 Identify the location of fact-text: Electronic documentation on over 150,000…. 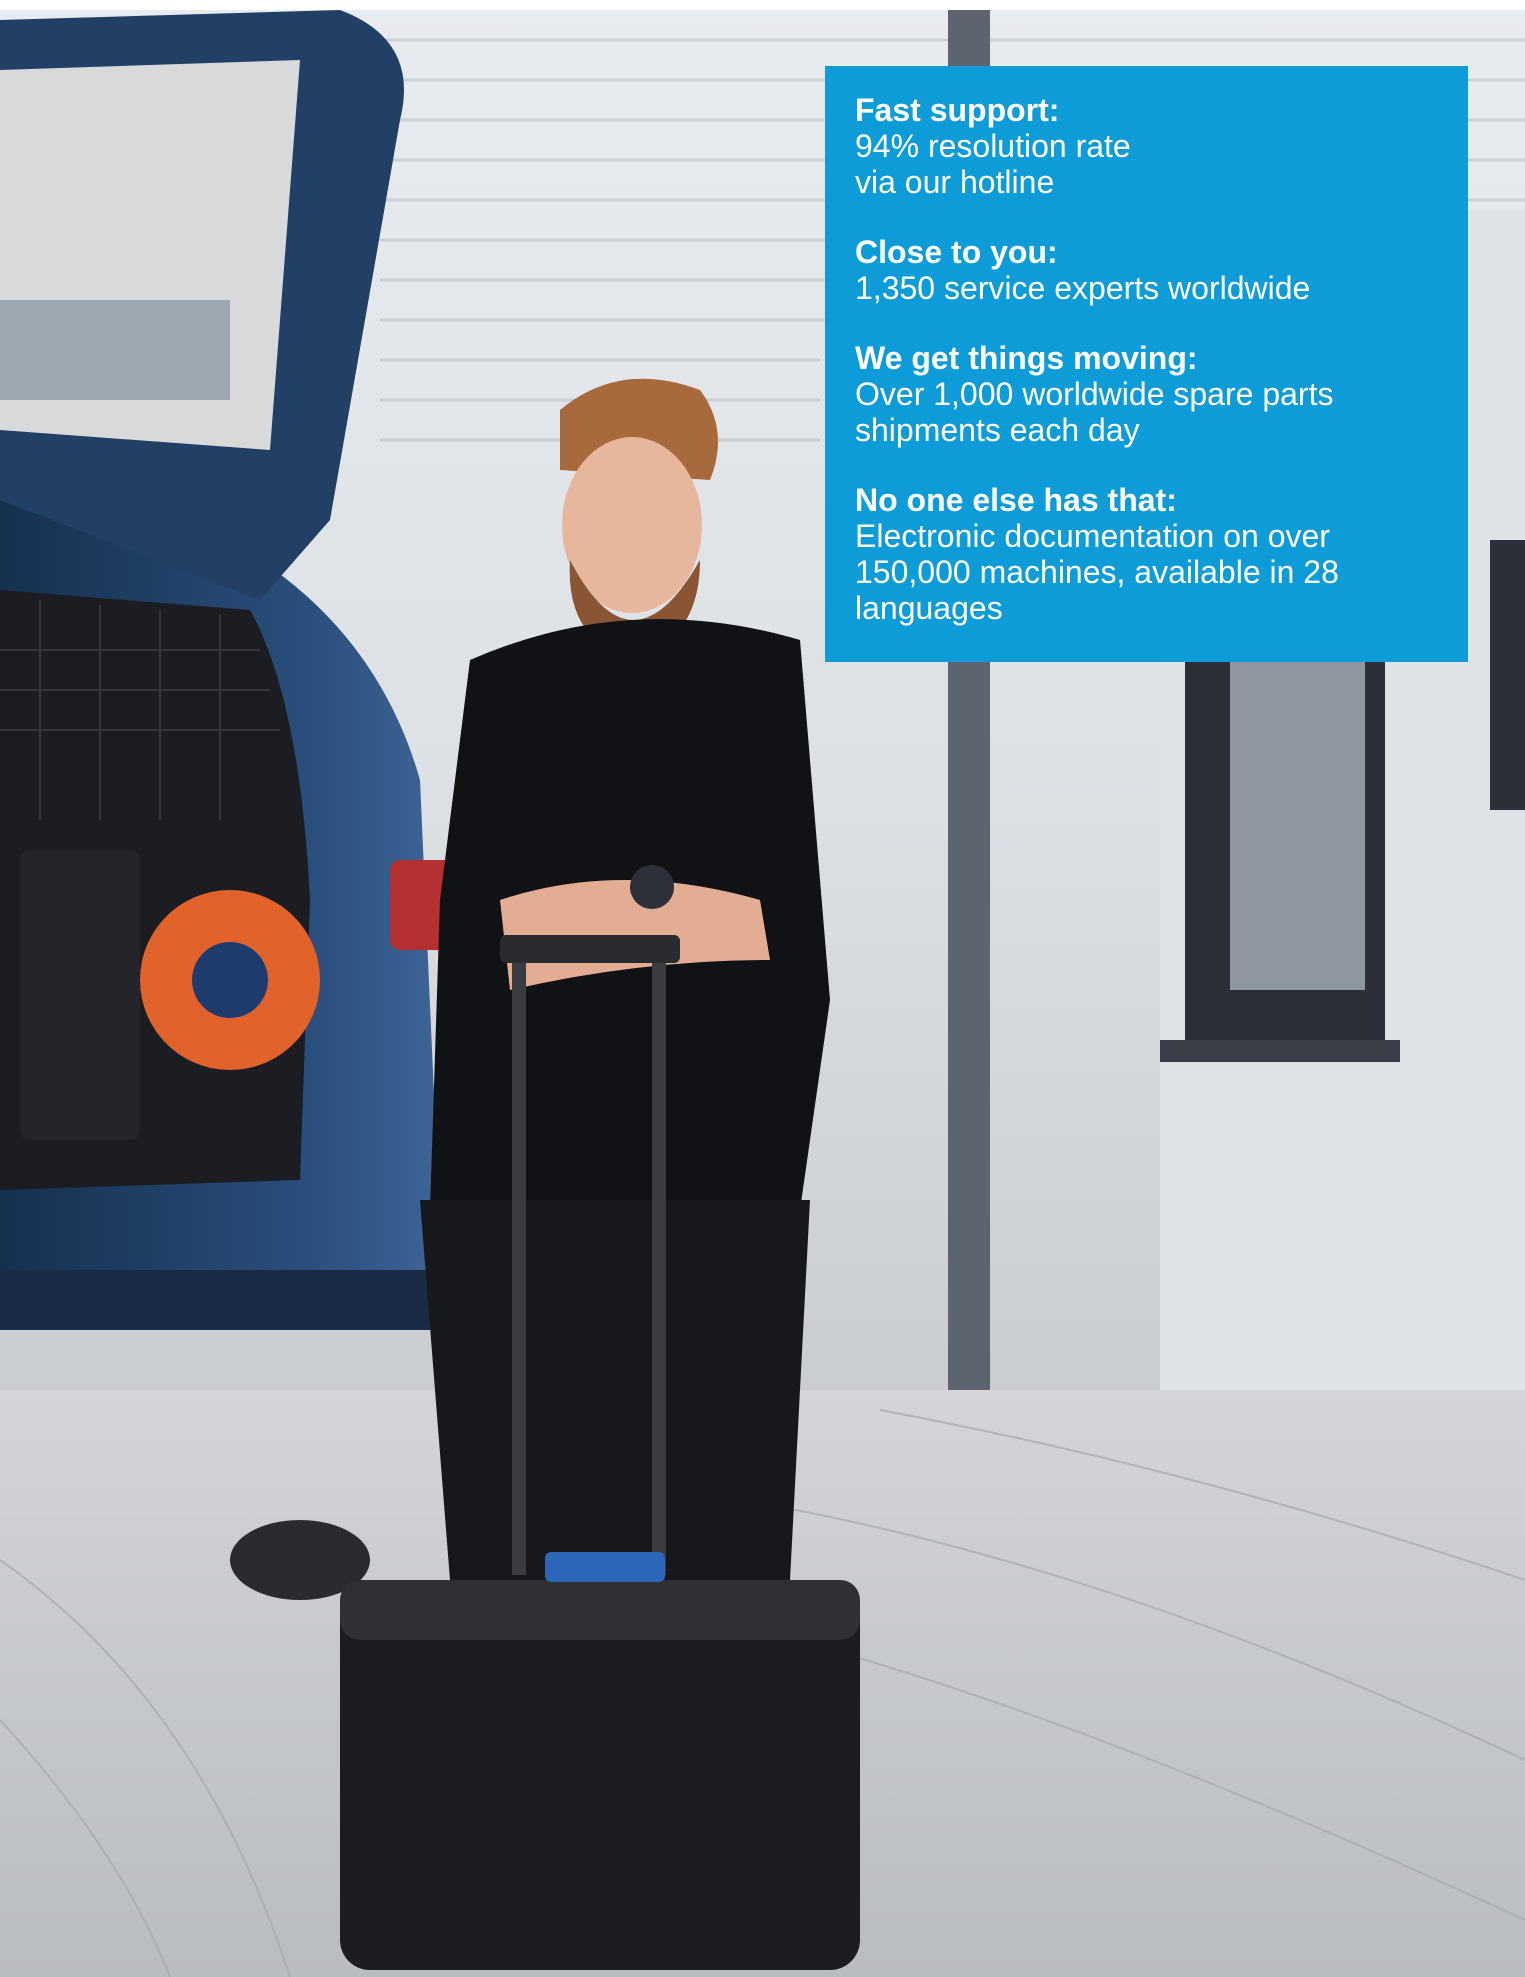
(1097, 572).